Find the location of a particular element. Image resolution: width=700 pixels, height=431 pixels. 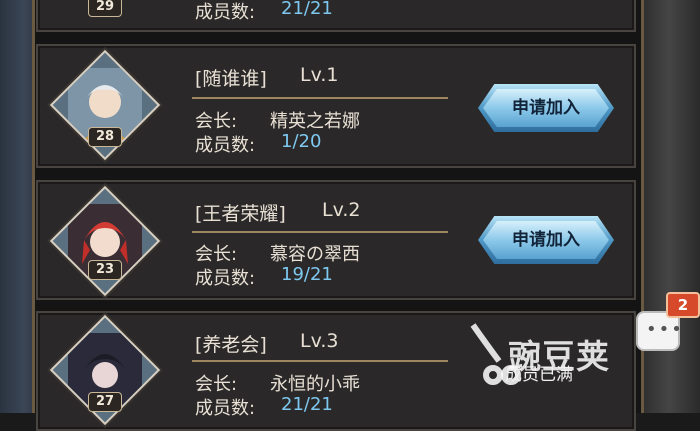

leader-level-badge: 27 is located at coordinates (105, 402).